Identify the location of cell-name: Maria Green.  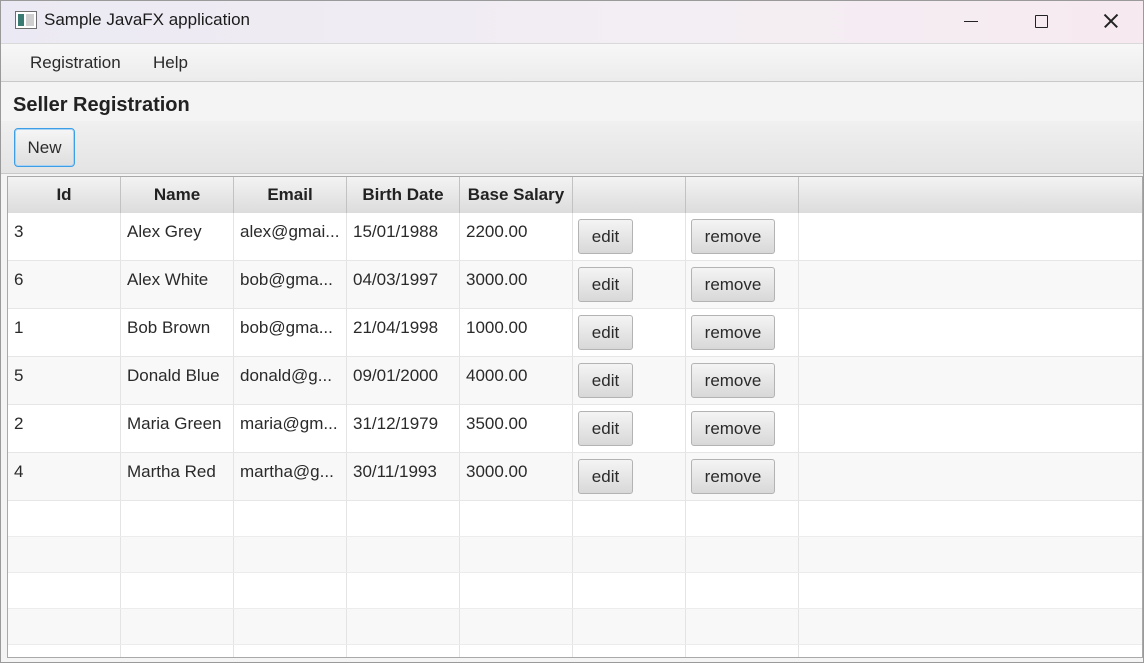
(177, 428).